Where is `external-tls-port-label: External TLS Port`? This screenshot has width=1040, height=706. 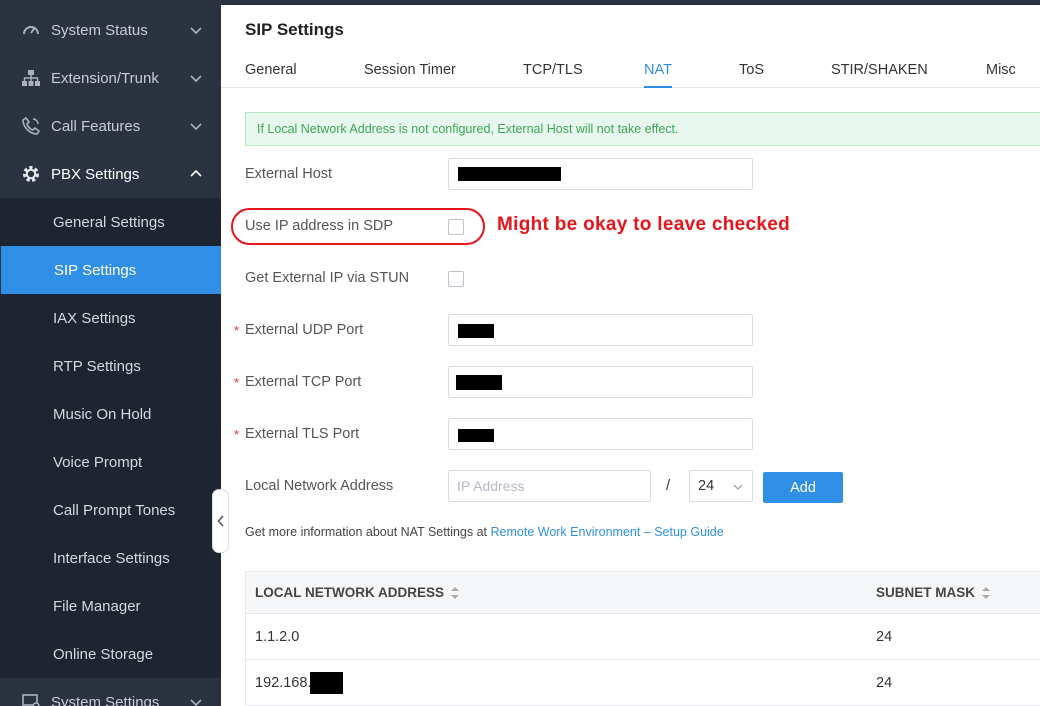 external-tls-port-label: External TLS Port is located at coordinates (302, 434).